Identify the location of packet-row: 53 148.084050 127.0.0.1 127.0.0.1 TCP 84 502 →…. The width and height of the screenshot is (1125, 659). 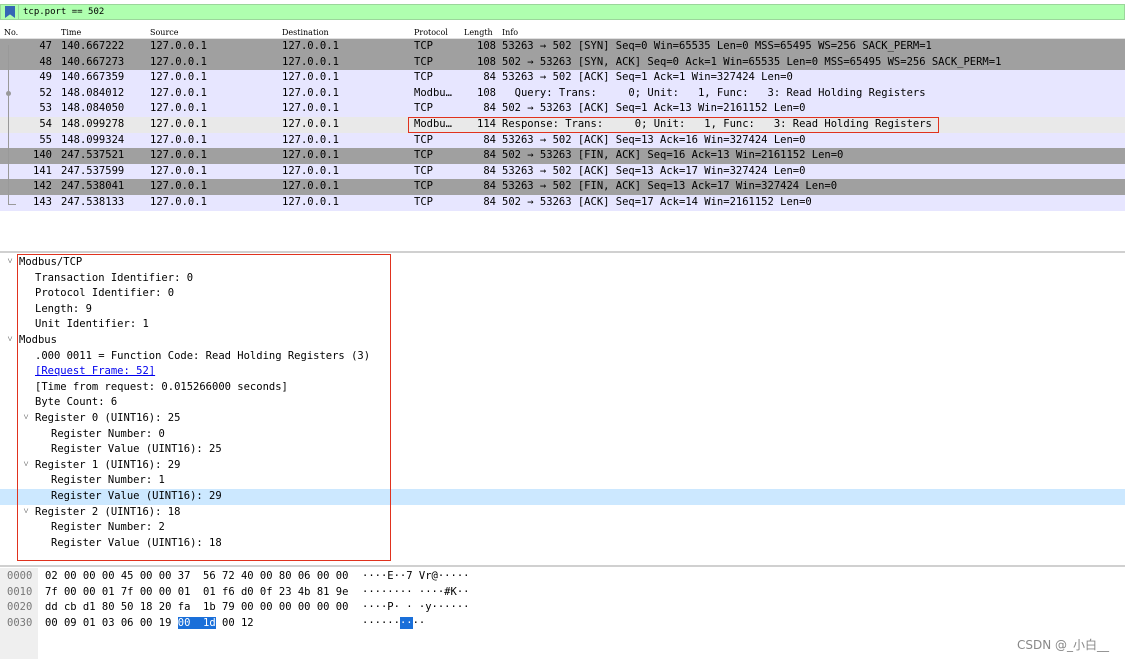
(562, 109).